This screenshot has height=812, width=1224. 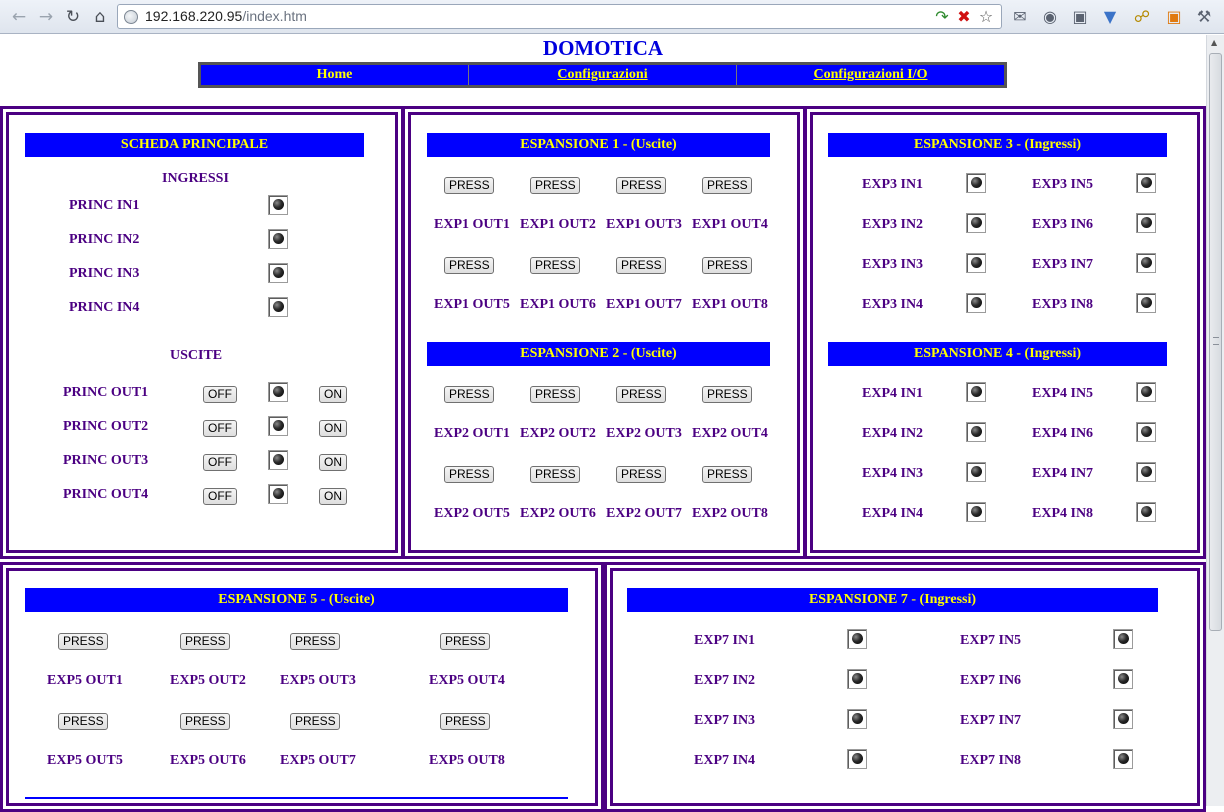 What do you see at coordinates (559, 16) in the screenshot?
I see `address-bar: 192.168.220.95/index.htm ↷ ✖ ☆` at bounding box center [559, 16].